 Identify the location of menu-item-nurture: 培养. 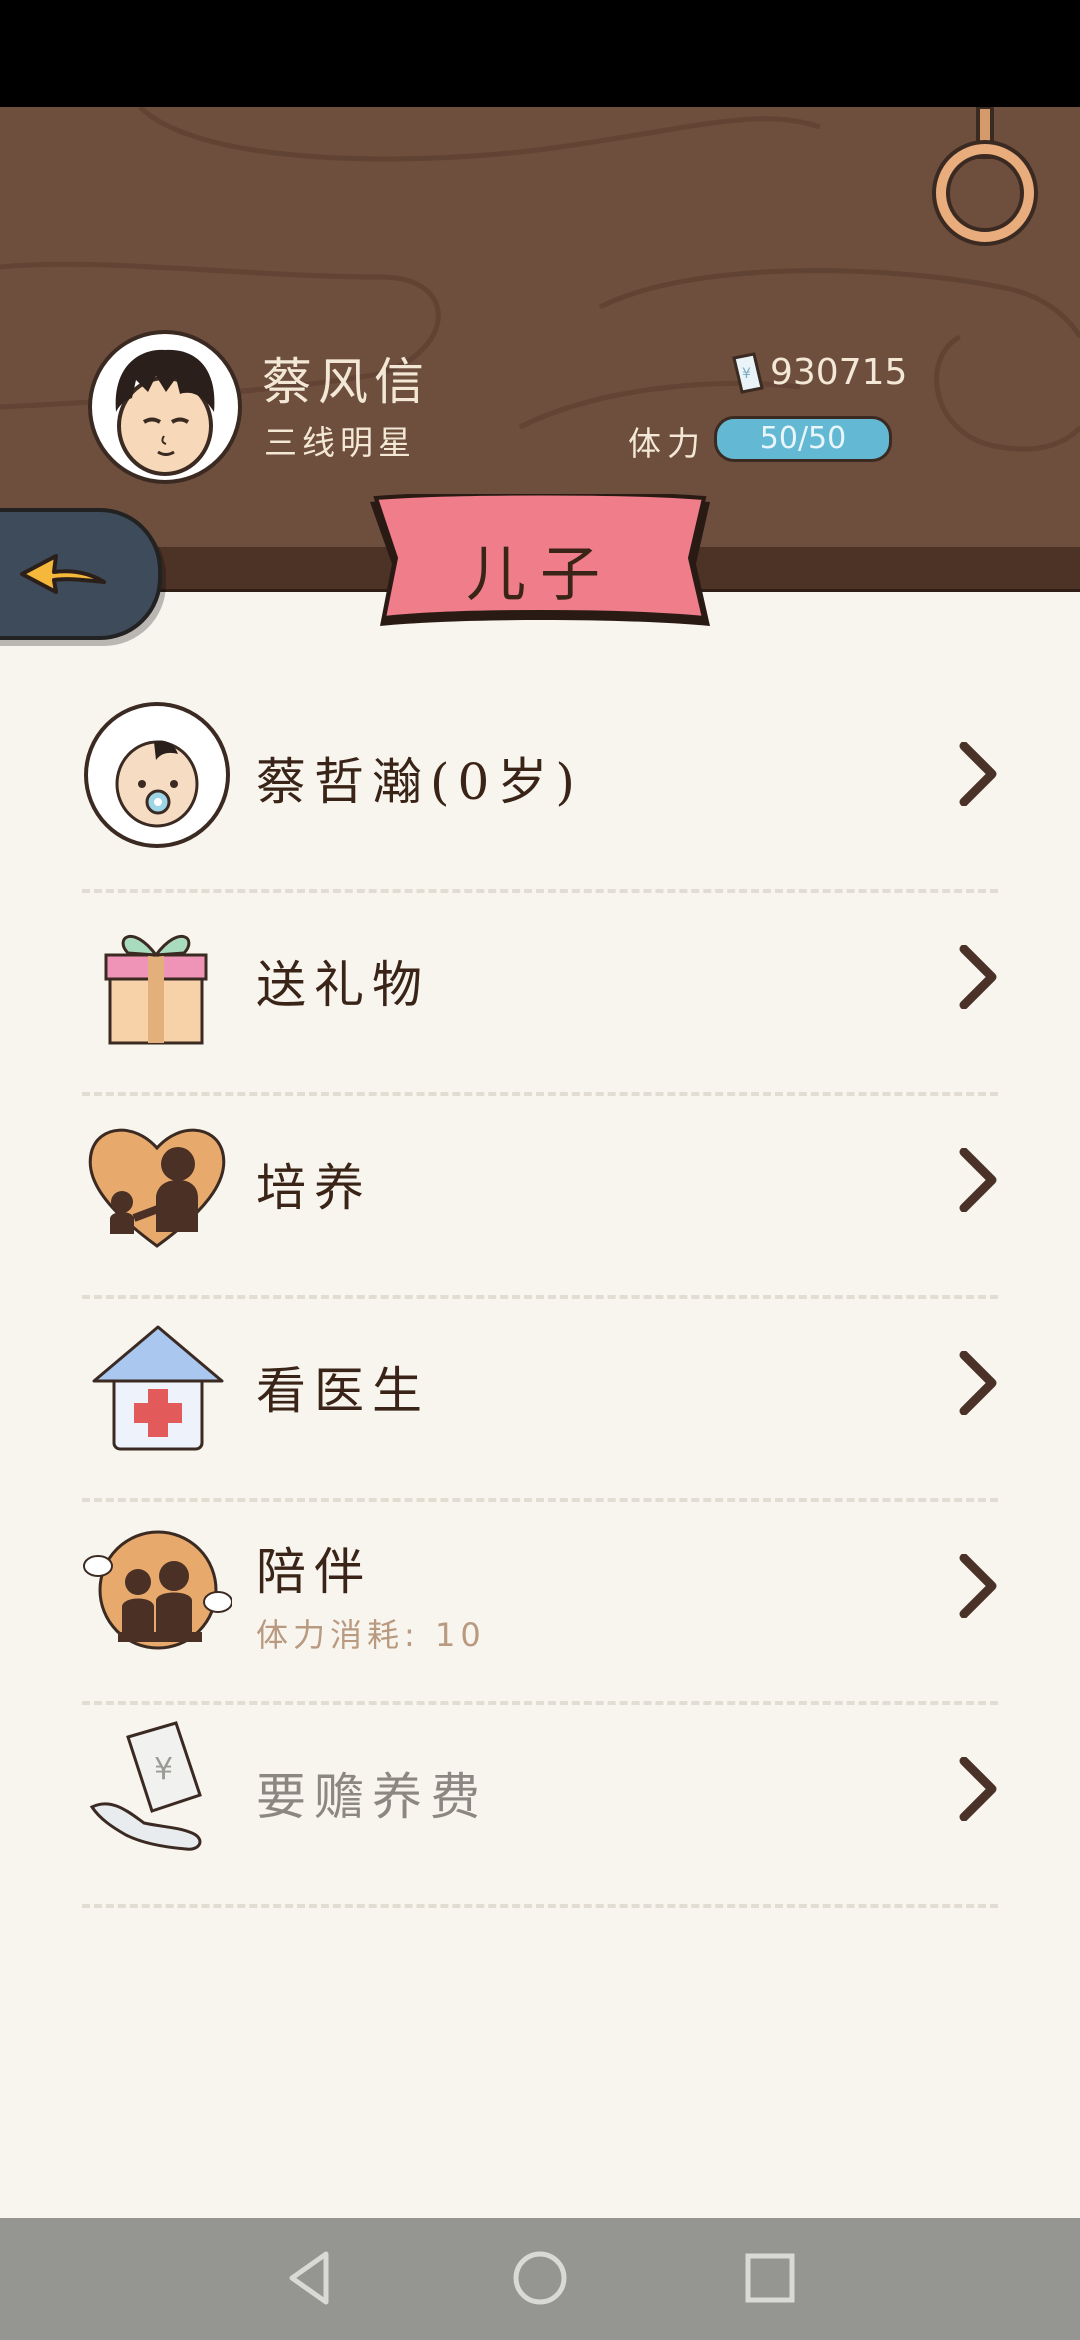
(540, 1197).